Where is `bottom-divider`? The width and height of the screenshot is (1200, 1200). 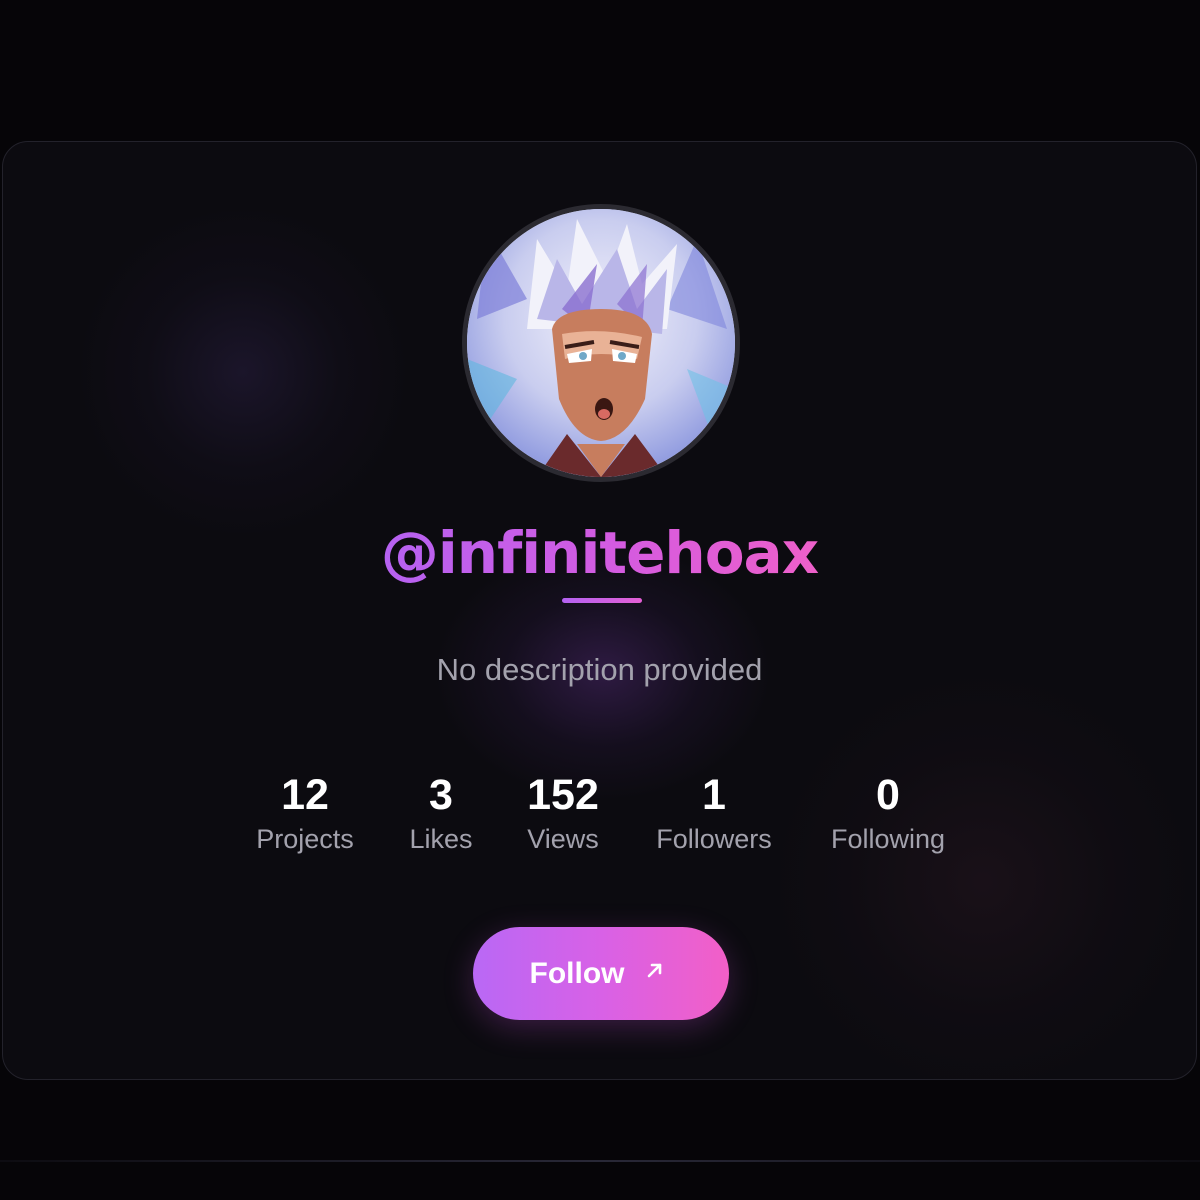 bottom-divider is located at coordinates (600, 1161).